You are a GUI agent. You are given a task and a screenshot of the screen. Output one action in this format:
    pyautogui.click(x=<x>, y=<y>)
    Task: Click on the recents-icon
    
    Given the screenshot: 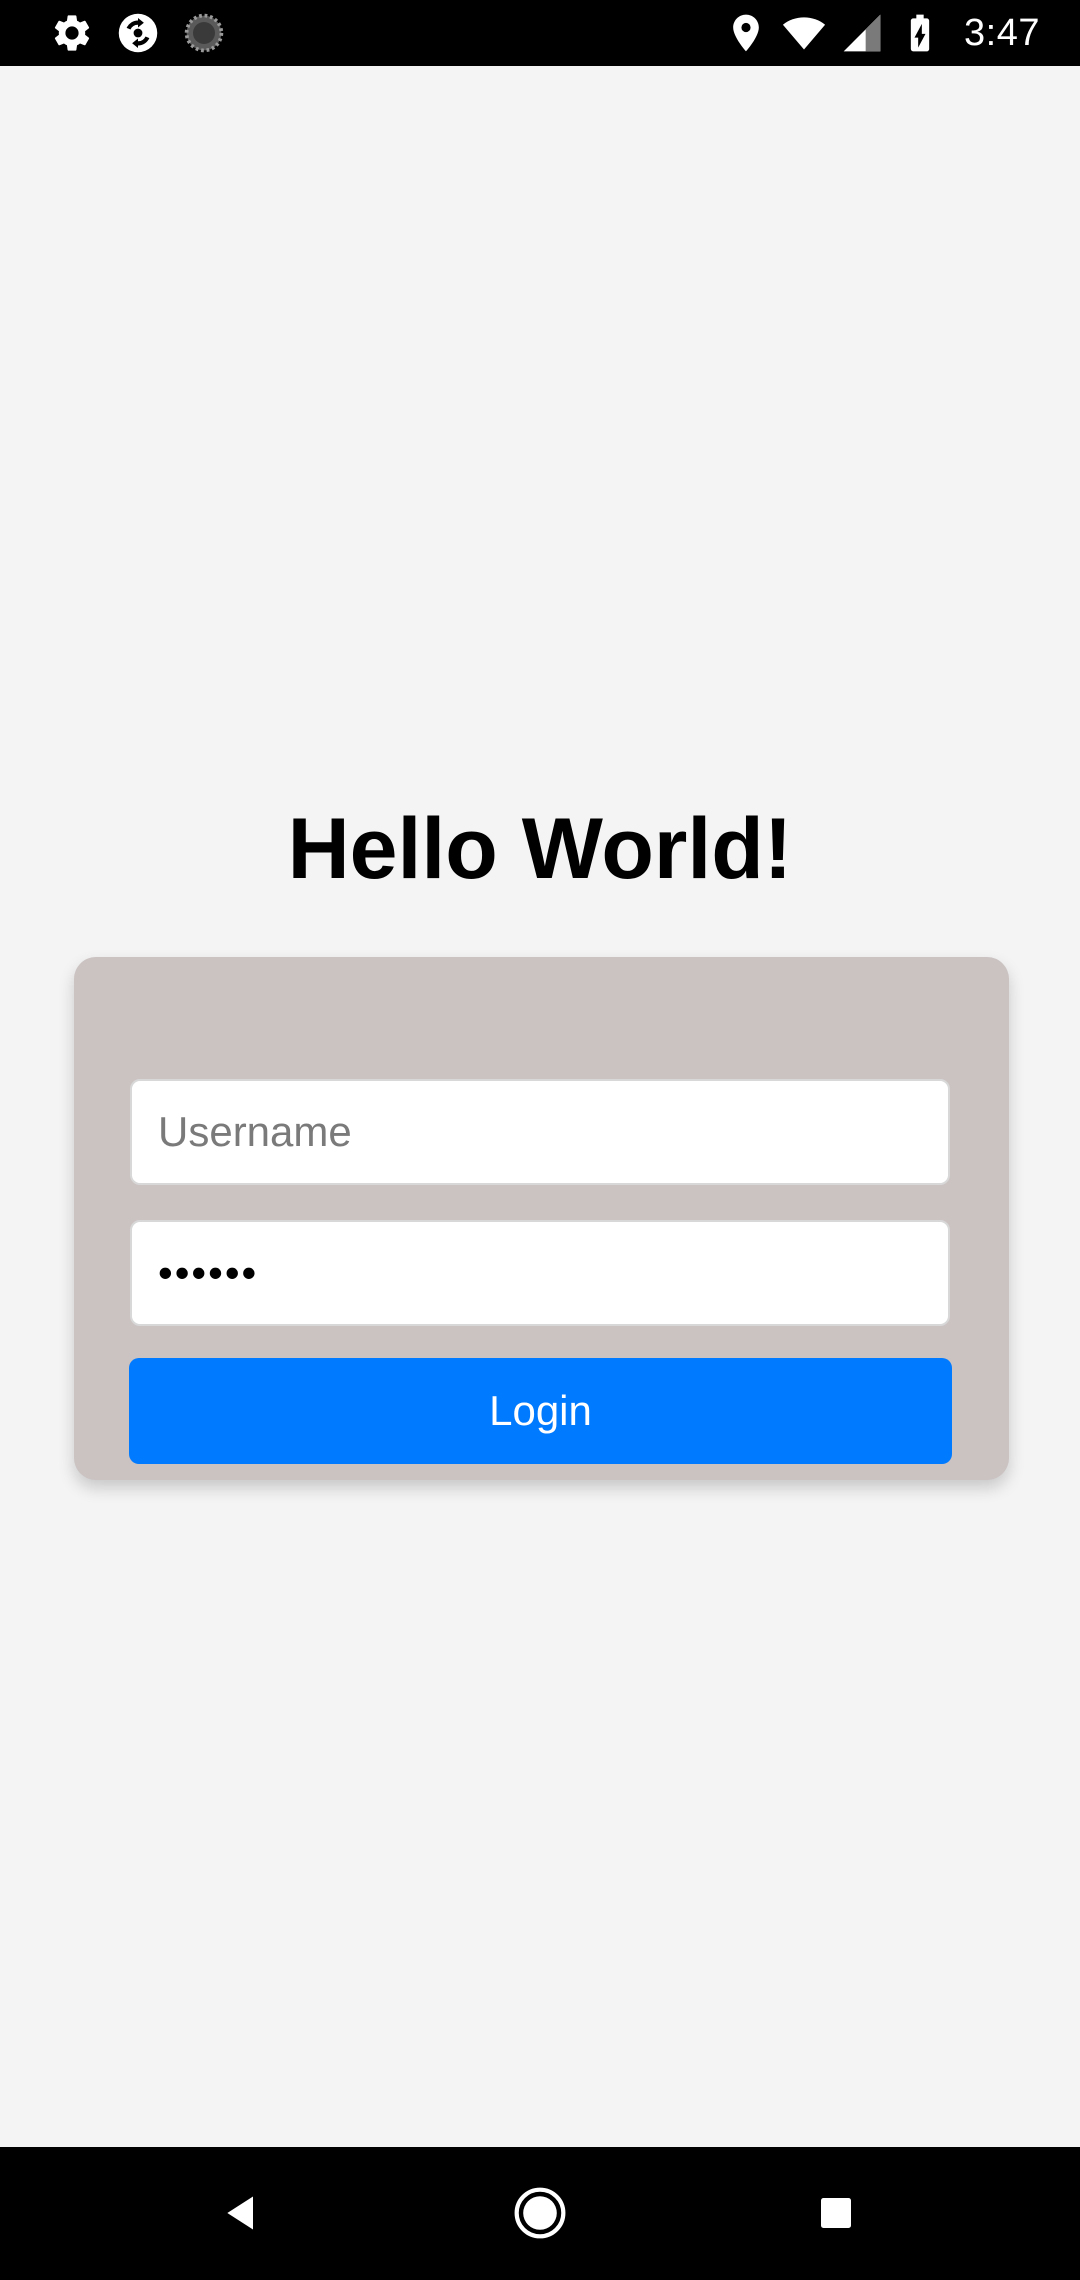 What is the action you would take?
    pyautogui.click(x=836, y=2213)
    